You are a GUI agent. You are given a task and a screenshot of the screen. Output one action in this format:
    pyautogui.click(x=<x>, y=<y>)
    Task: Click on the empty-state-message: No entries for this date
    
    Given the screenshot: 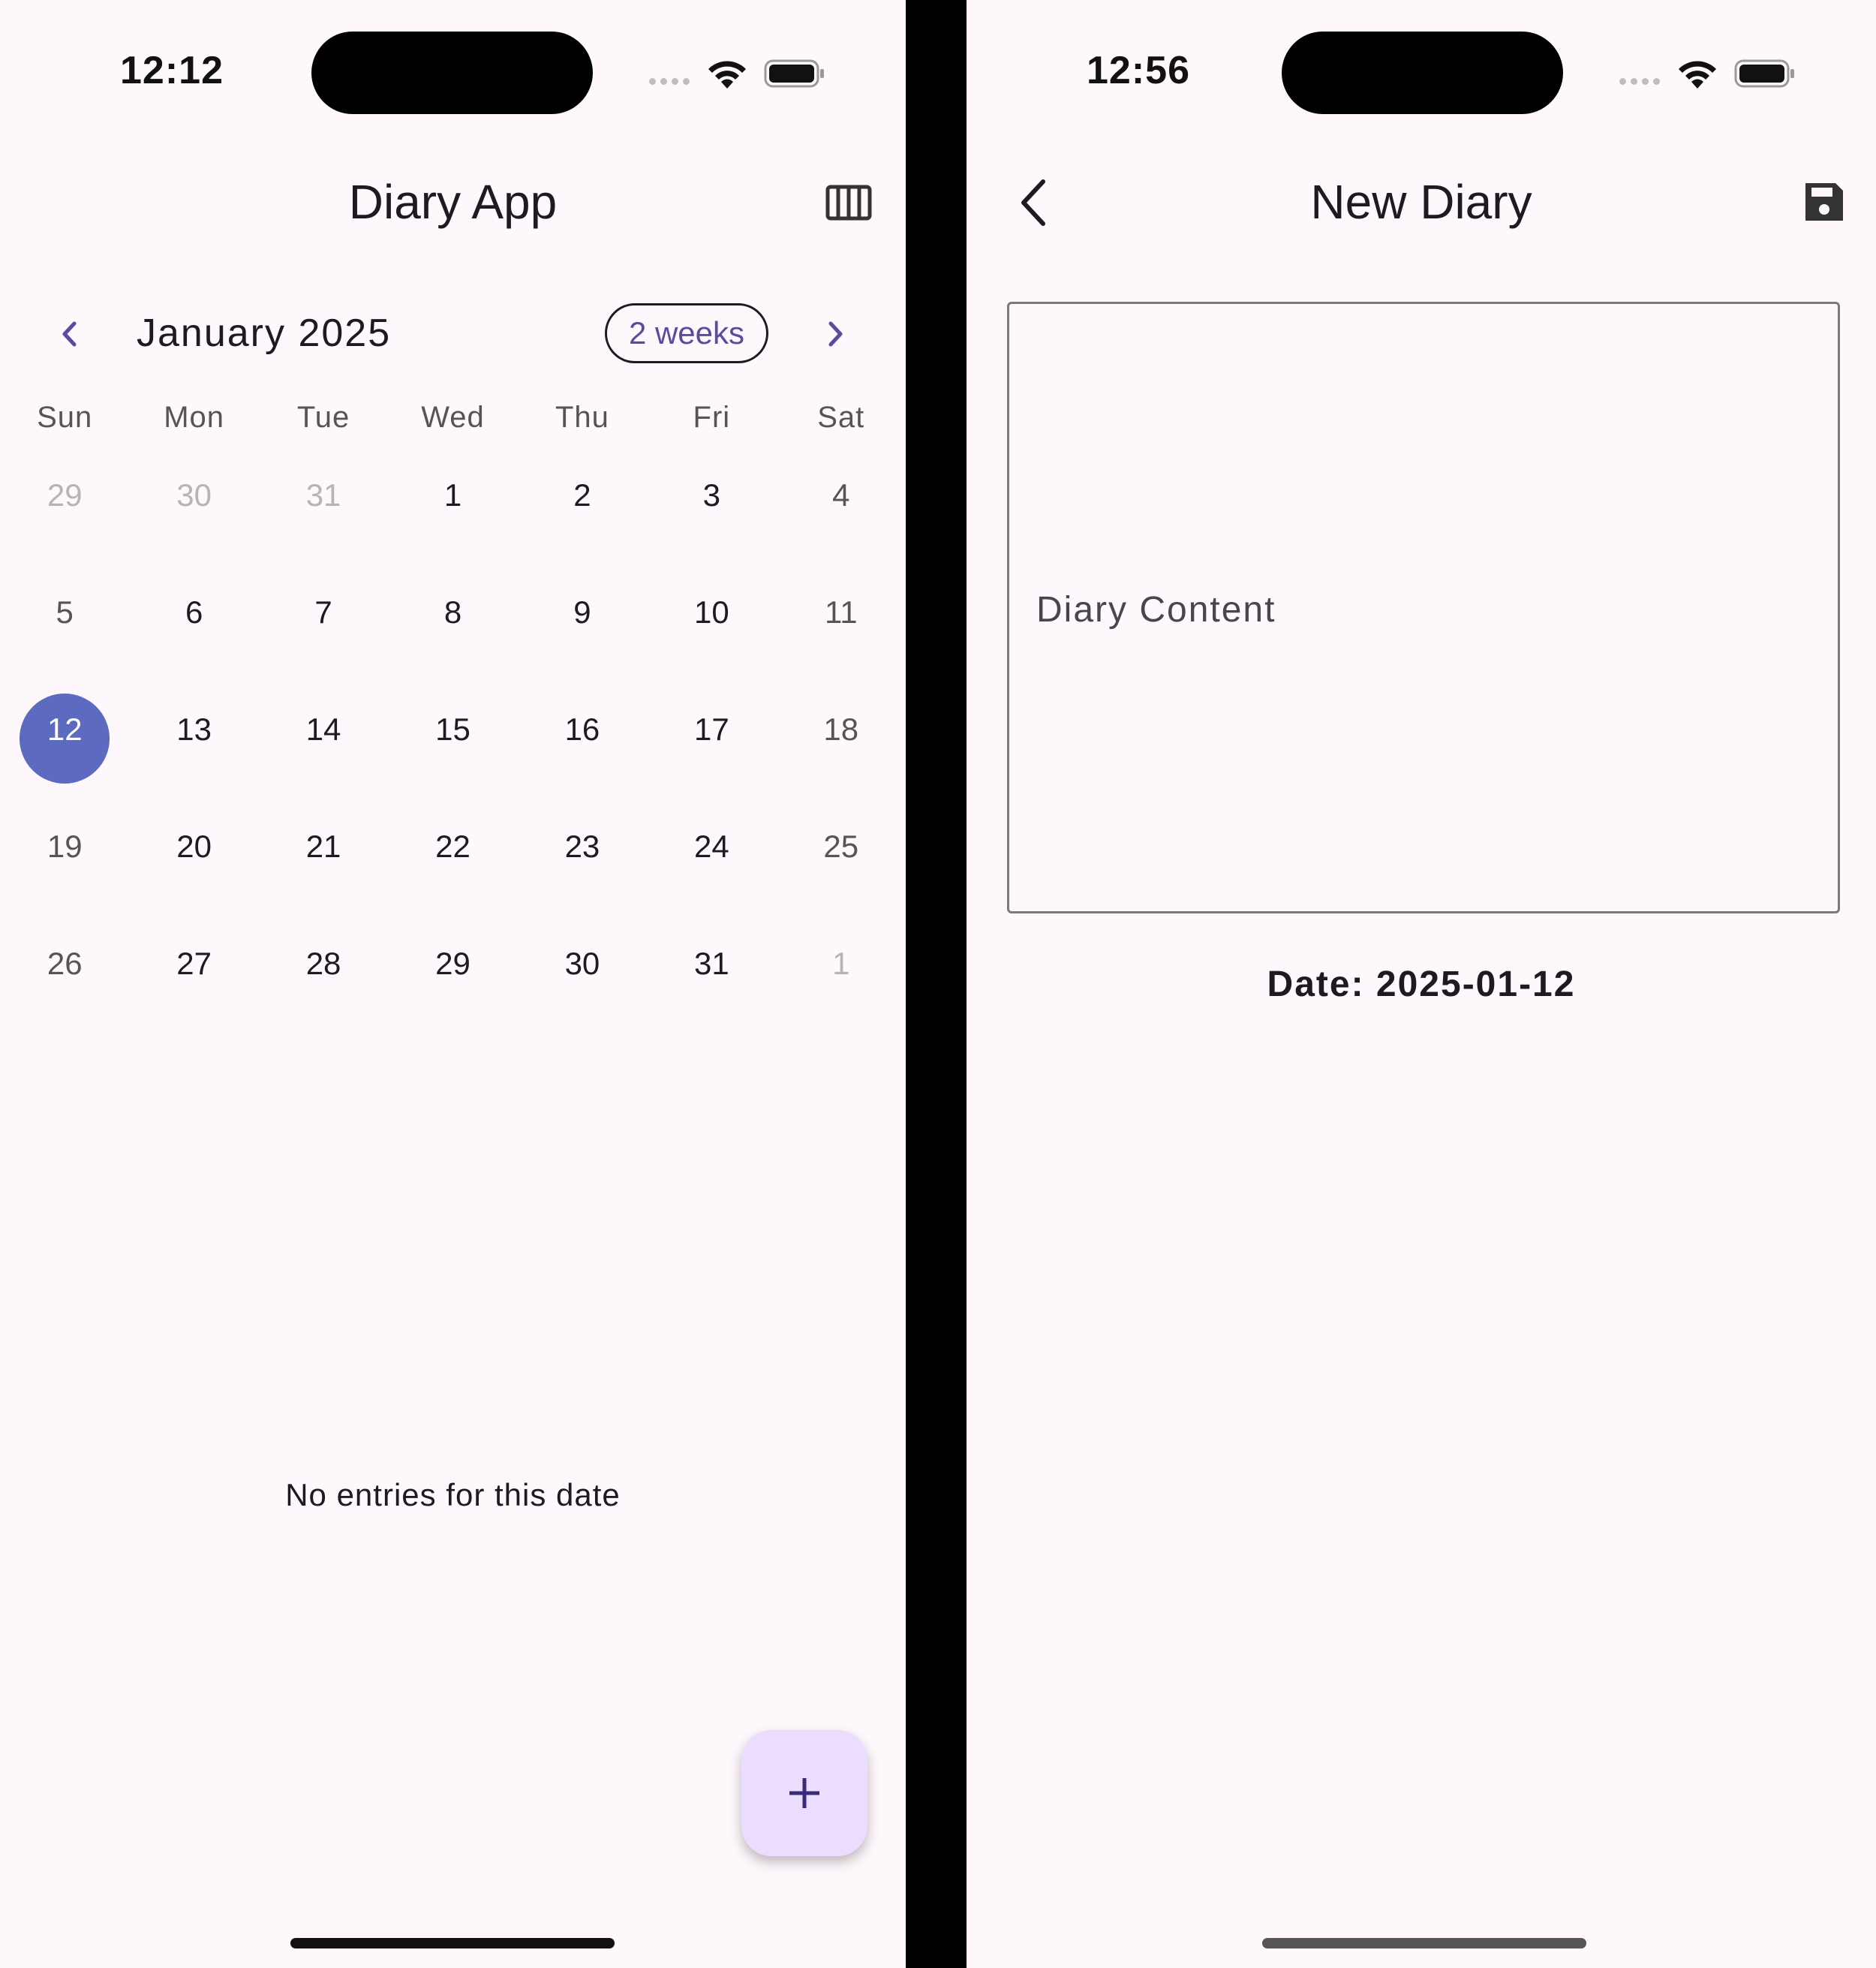 What is the action you would take?
    pyautogui.click(x=453, y=1494)
    